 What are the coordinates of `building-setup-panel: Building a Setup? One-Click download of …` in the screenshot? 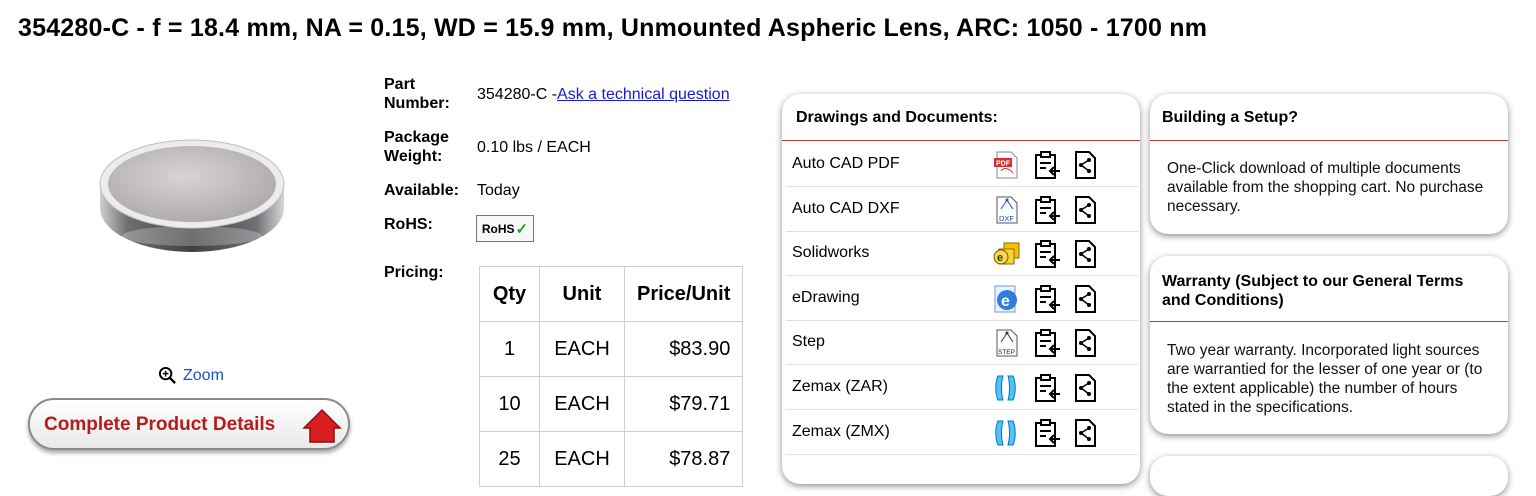 It's located at (1329, 164).